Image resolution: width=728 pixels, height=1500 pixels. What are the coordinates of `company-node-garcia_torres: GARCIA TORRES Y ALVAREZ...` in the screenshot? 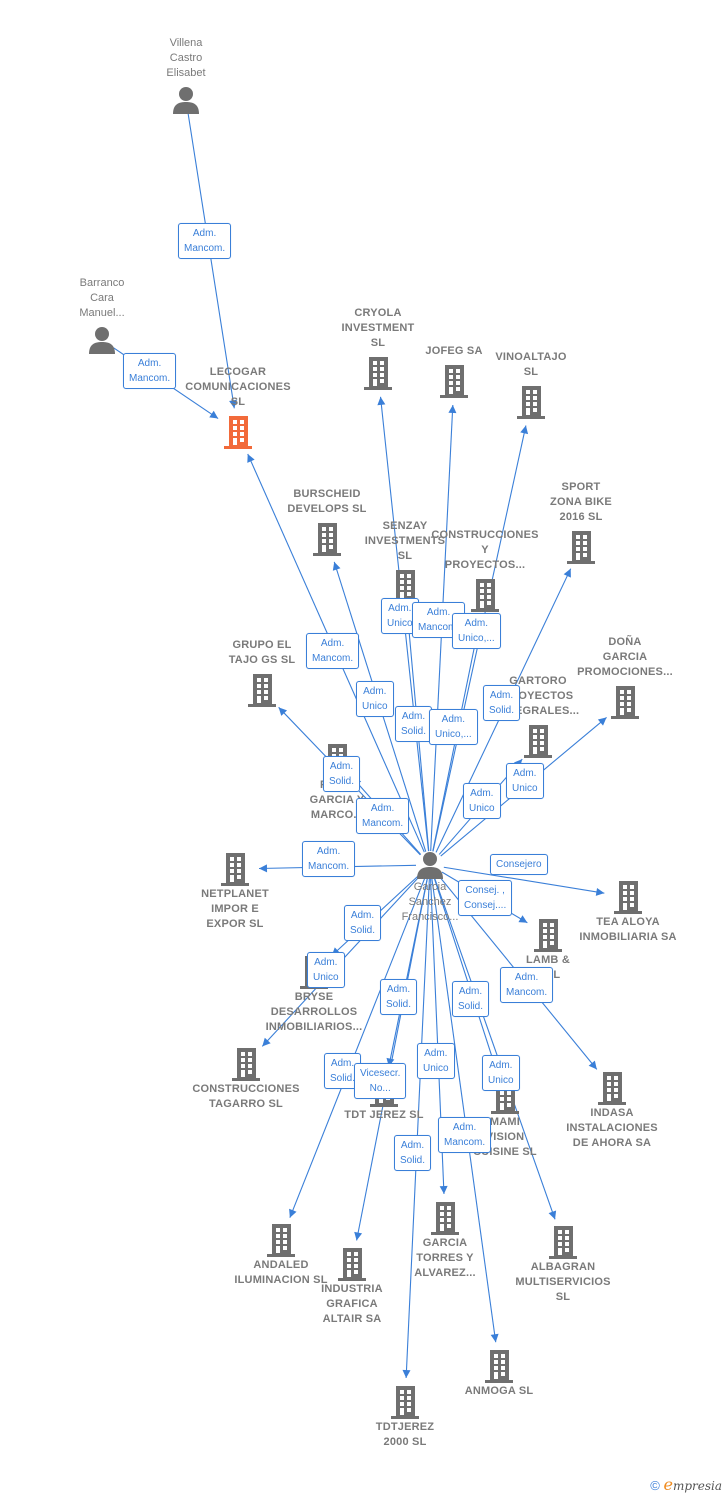 It's located at (445, 1240).